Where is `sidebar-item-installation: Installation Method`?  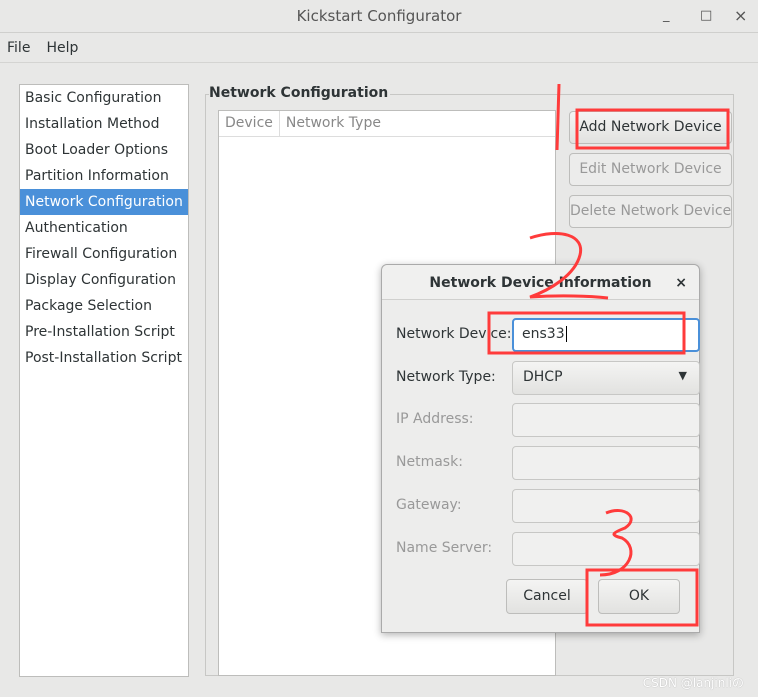
sidebar-item-installation: Installation Method is located at coordinates (104, 124).